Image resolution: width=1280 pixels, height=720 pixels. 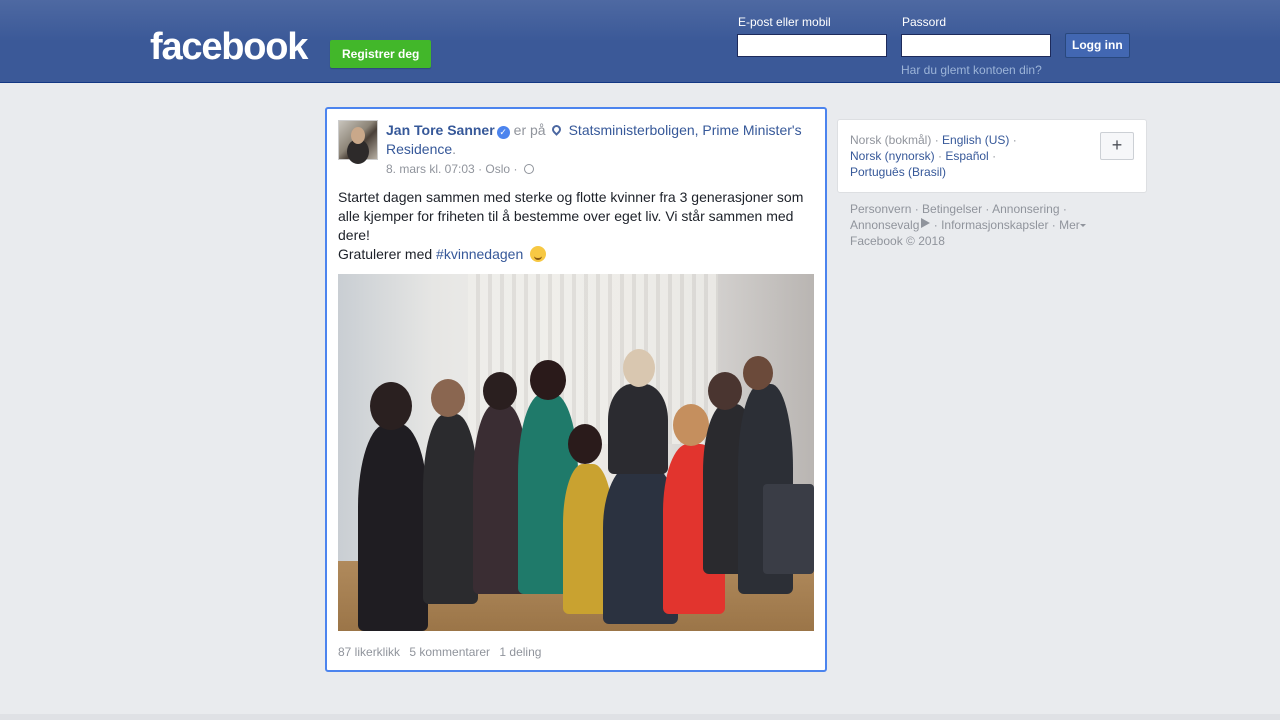 What do you see at coordinates (430, 169) in the screenshot?
I see `post-timestamp: 8. mars kl. 07:03` at bounding box center [430, 169].